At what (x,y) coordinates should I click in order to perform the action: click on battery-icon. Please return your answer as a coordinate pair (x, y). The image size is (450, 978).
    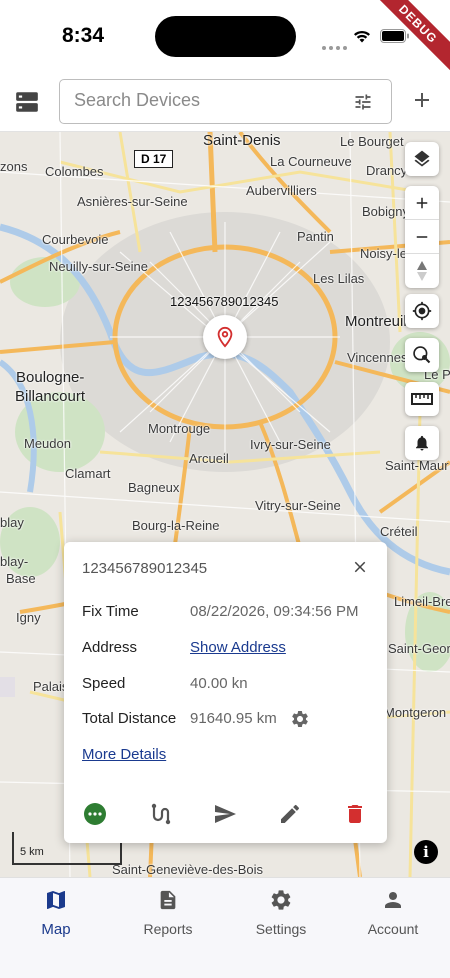
    Looking at the image, I should click on (394, 36).